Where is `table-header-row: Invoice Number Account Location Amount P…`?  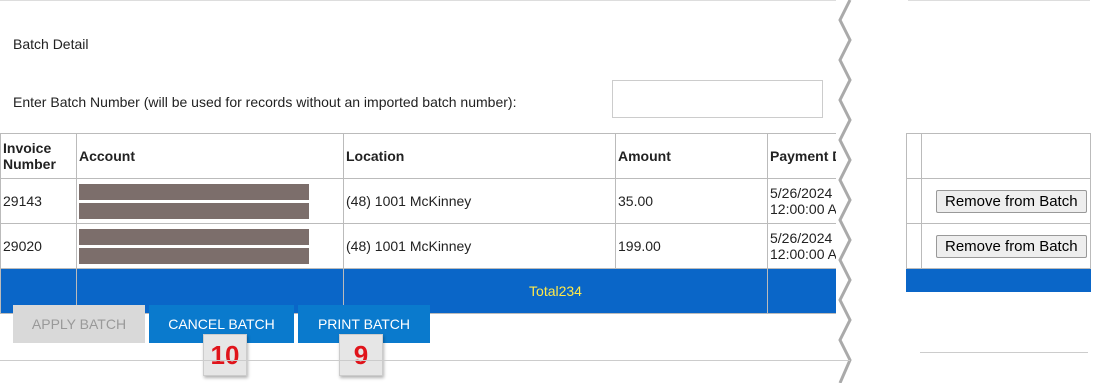 table-header-row: Invoice Number Account Location Amount P… is located at coordinates (431, 156).